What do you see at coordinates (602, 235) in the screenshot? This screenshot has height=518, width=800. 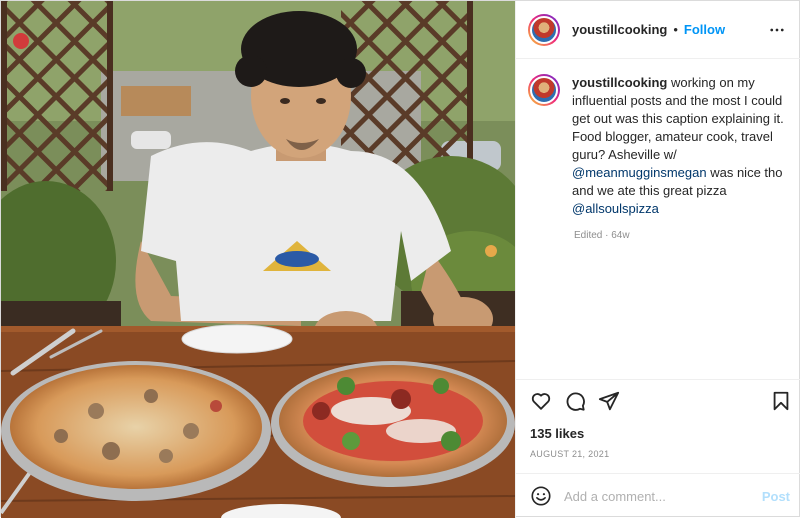 I see `edited-timestamp: Edited · 64w` at bounding box center [602, 235].